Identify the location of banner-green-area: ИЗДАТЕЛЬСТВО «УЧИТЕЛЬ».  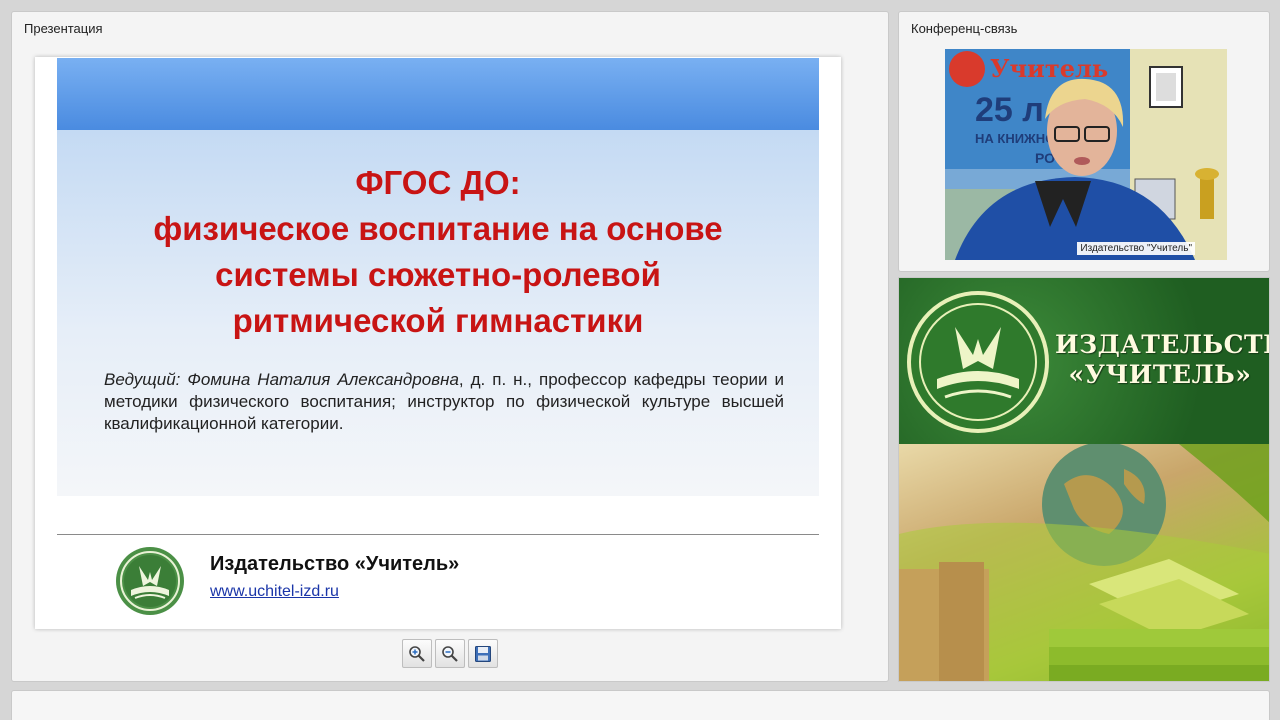
(1084, 361).